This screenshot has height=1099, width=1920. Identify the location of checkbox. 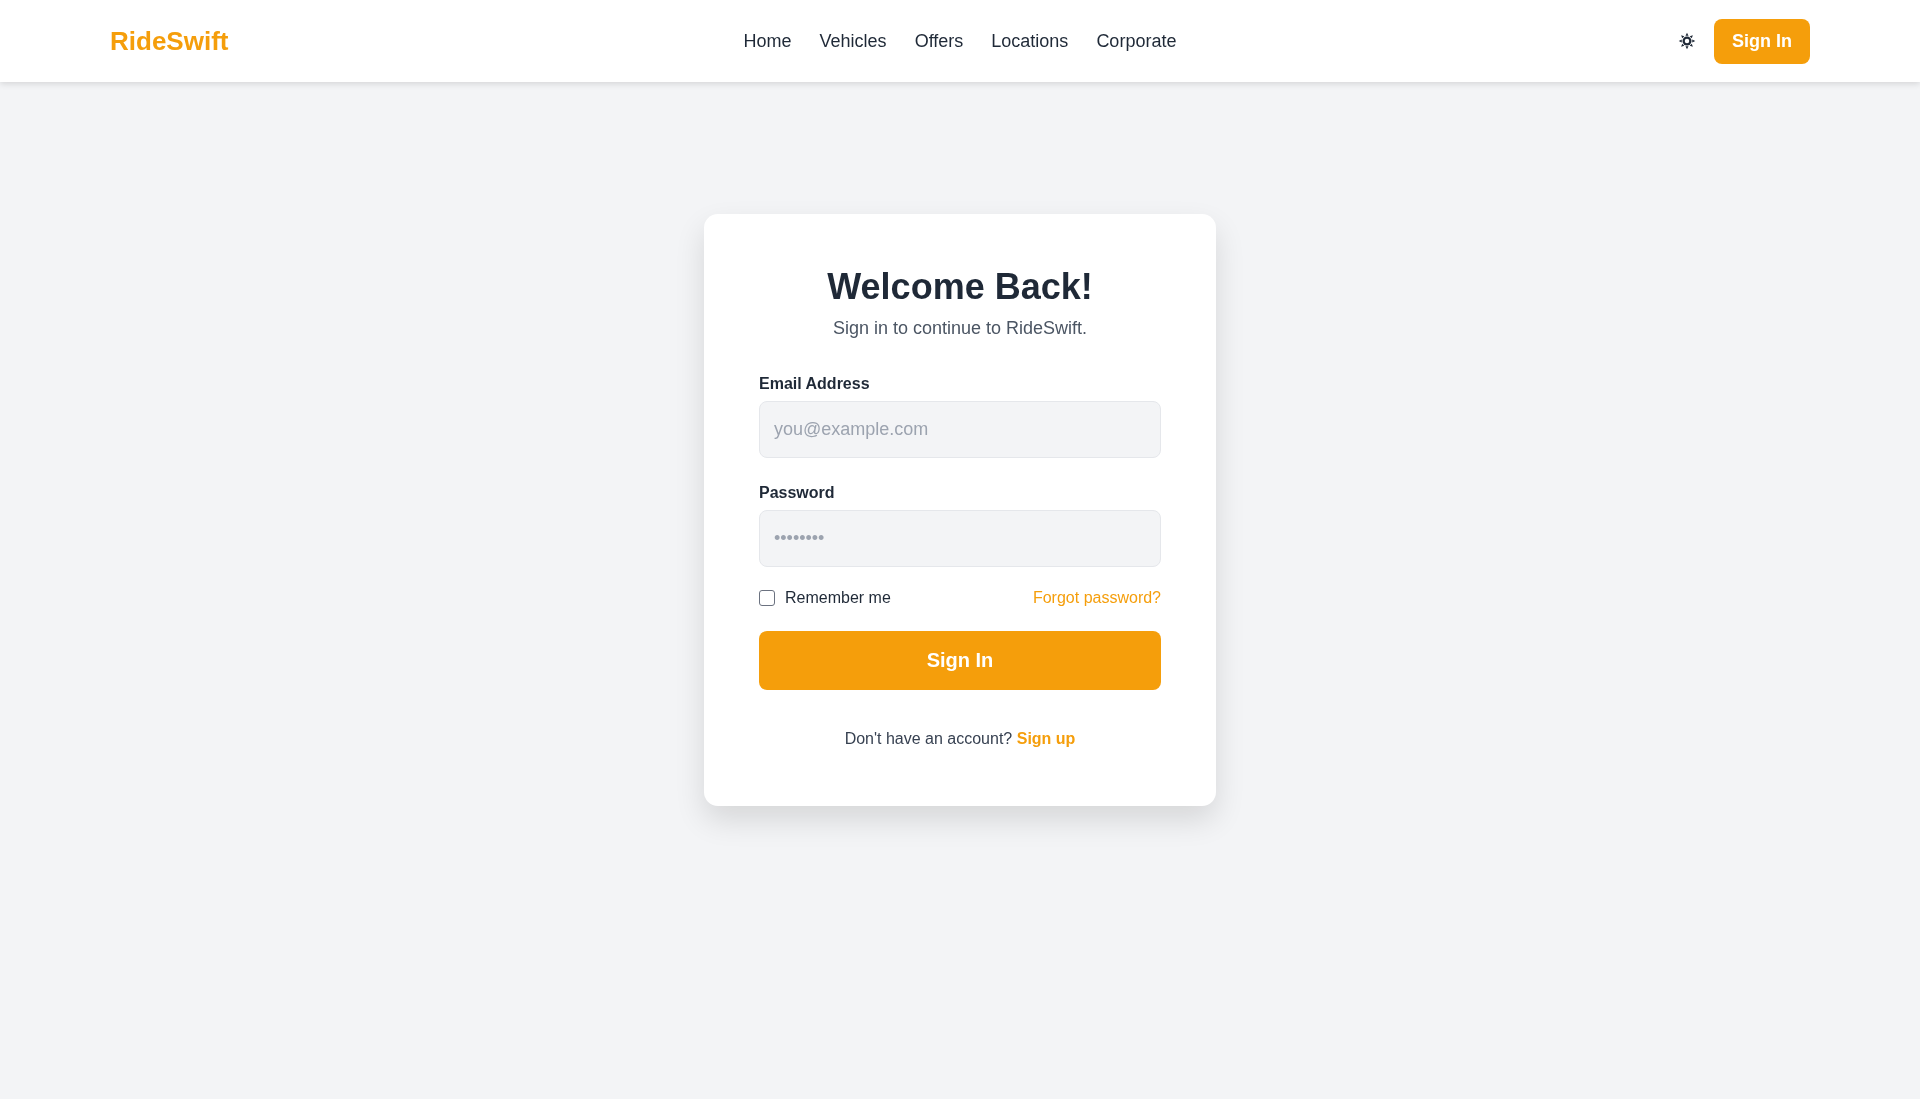
(767, 598).